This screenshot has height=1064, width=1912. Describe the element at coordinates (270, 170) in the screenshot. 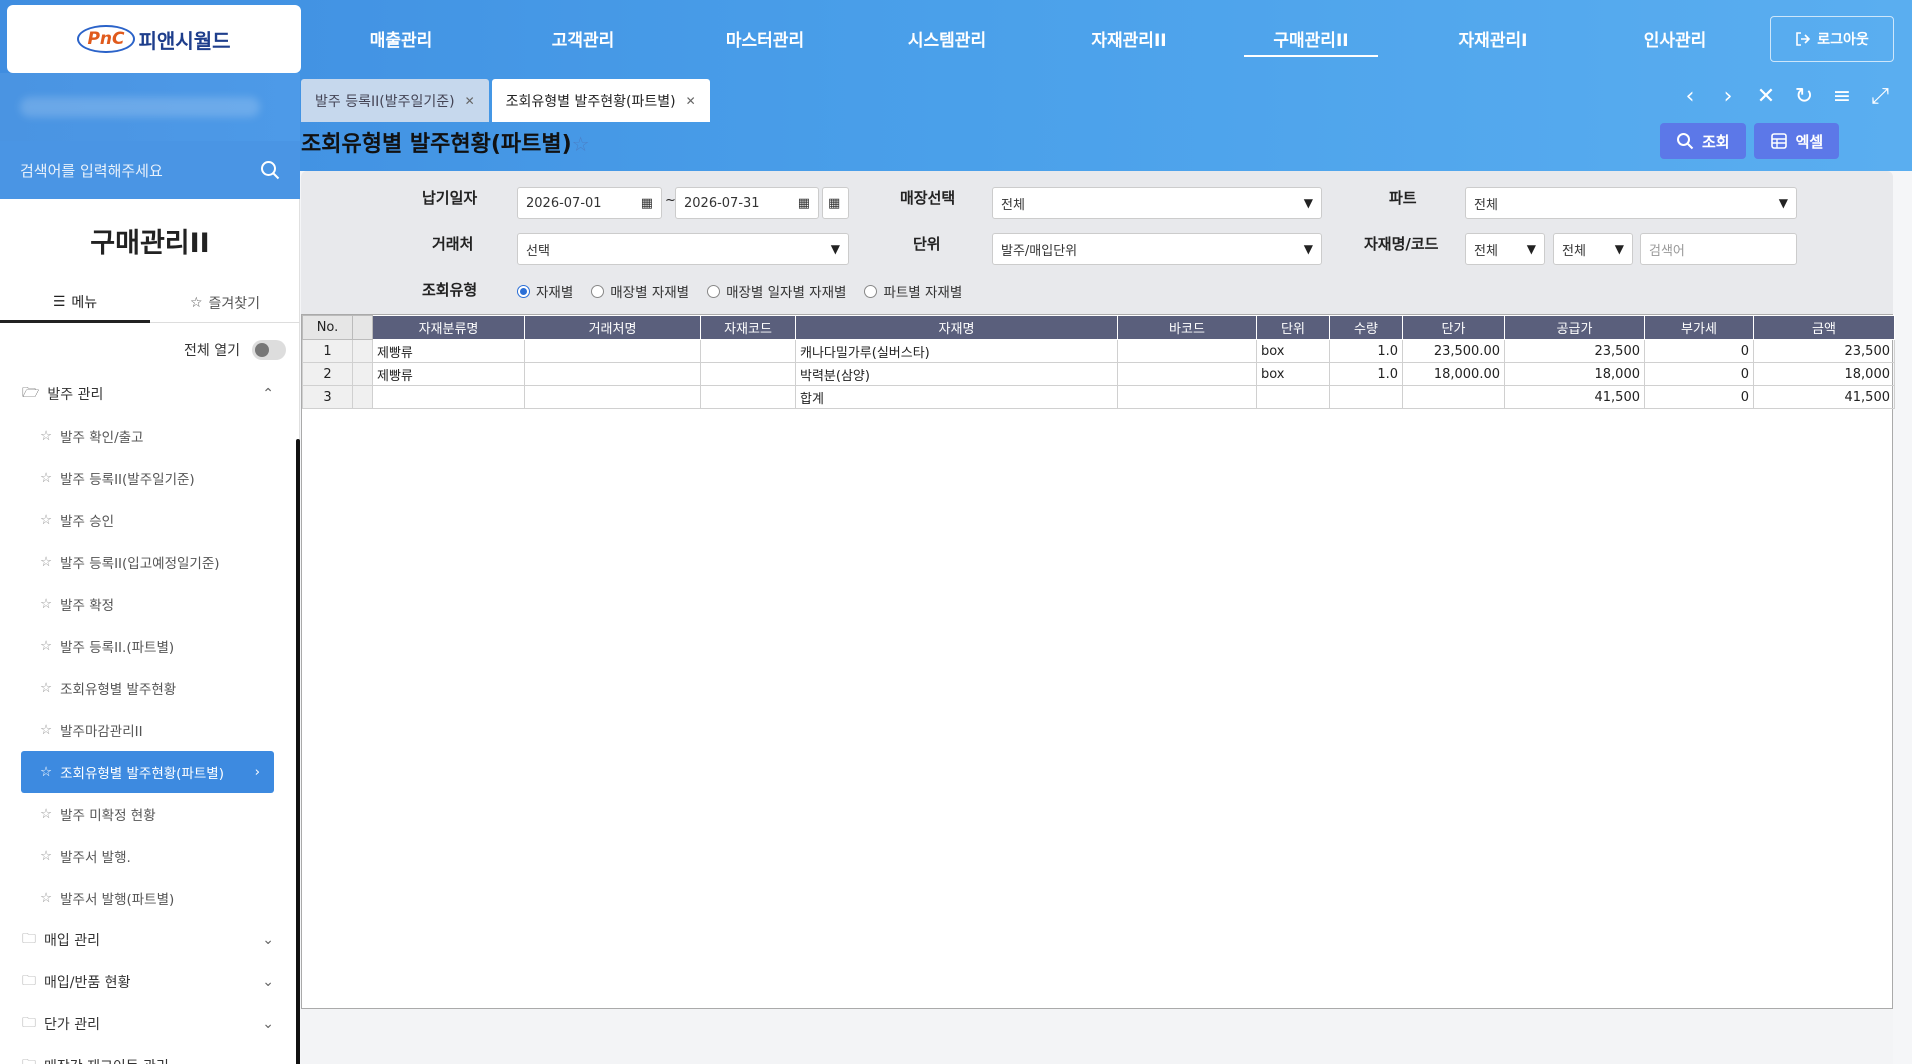

I see `search-icon` at that location.